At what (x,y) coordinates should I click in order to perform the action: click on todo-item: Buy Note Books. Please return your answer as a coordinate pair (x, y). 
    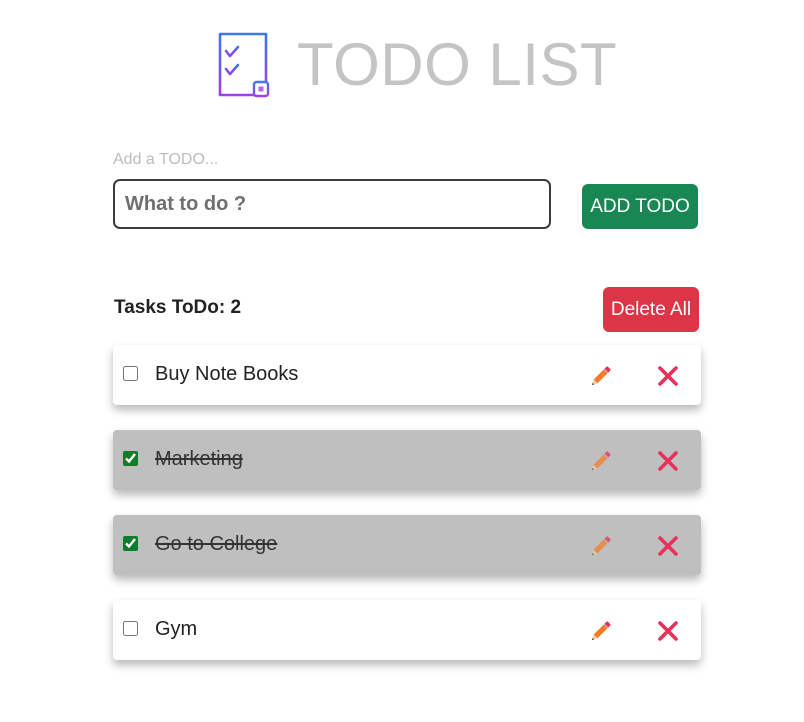
    Looking at the image, I should click on (407, 375).